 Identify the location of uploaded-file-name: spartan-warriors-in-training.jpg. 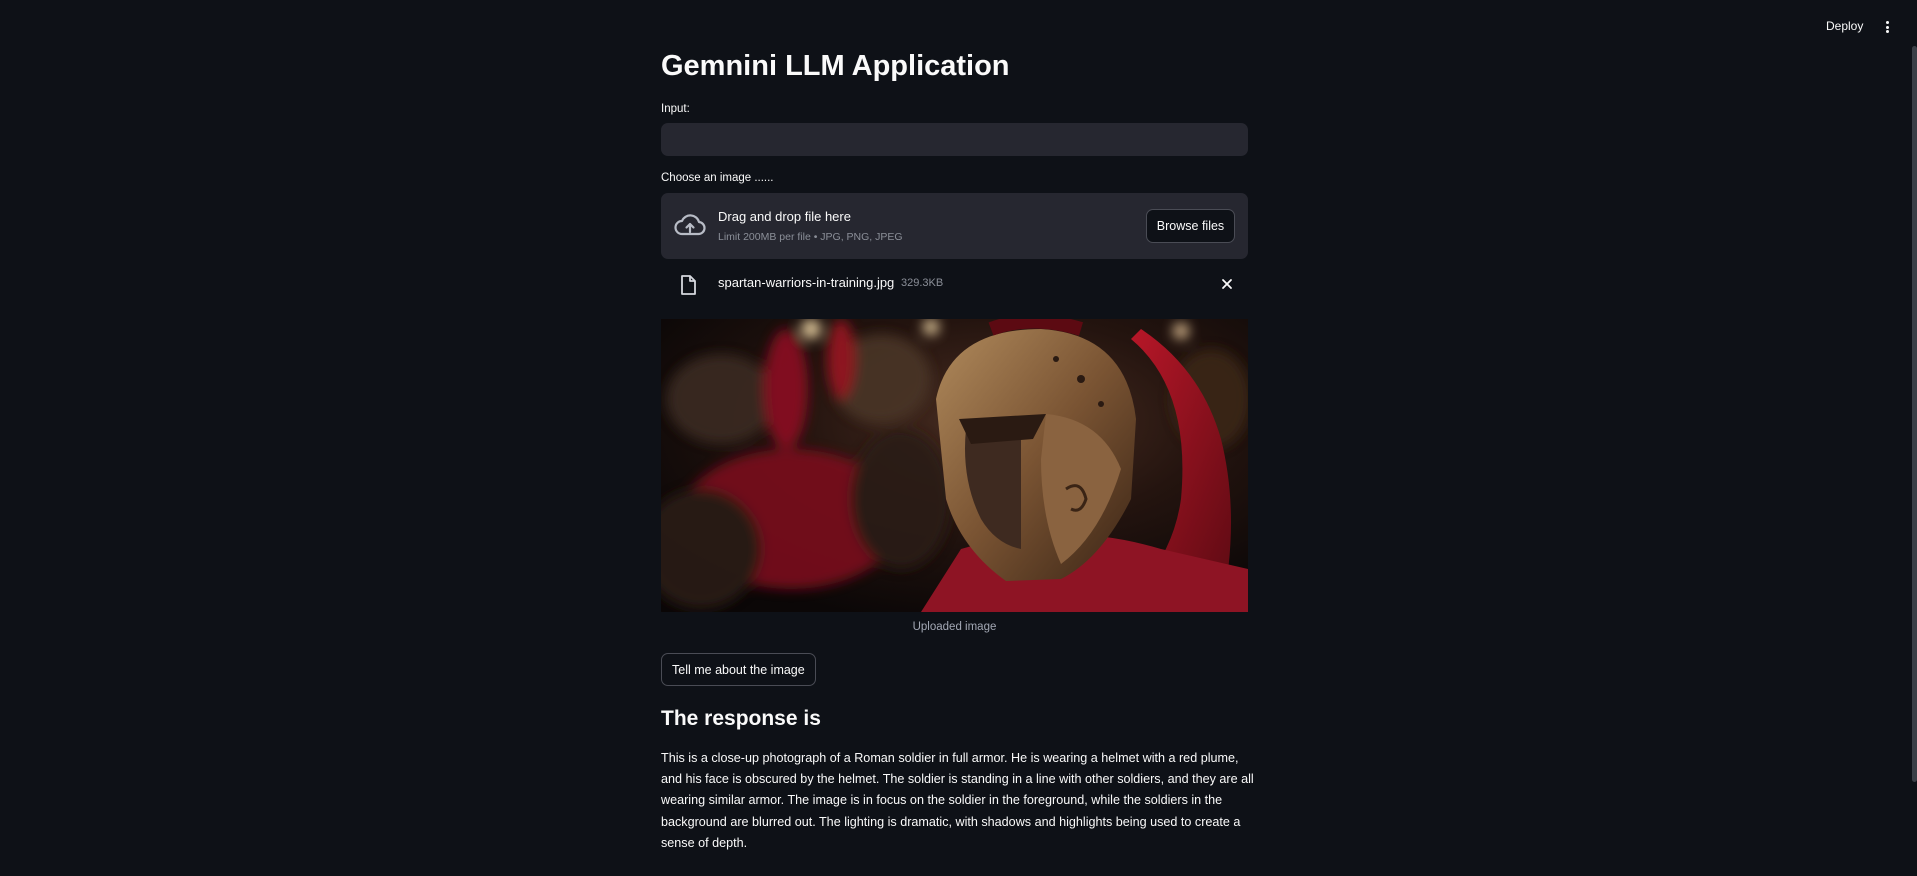
(806, 282).